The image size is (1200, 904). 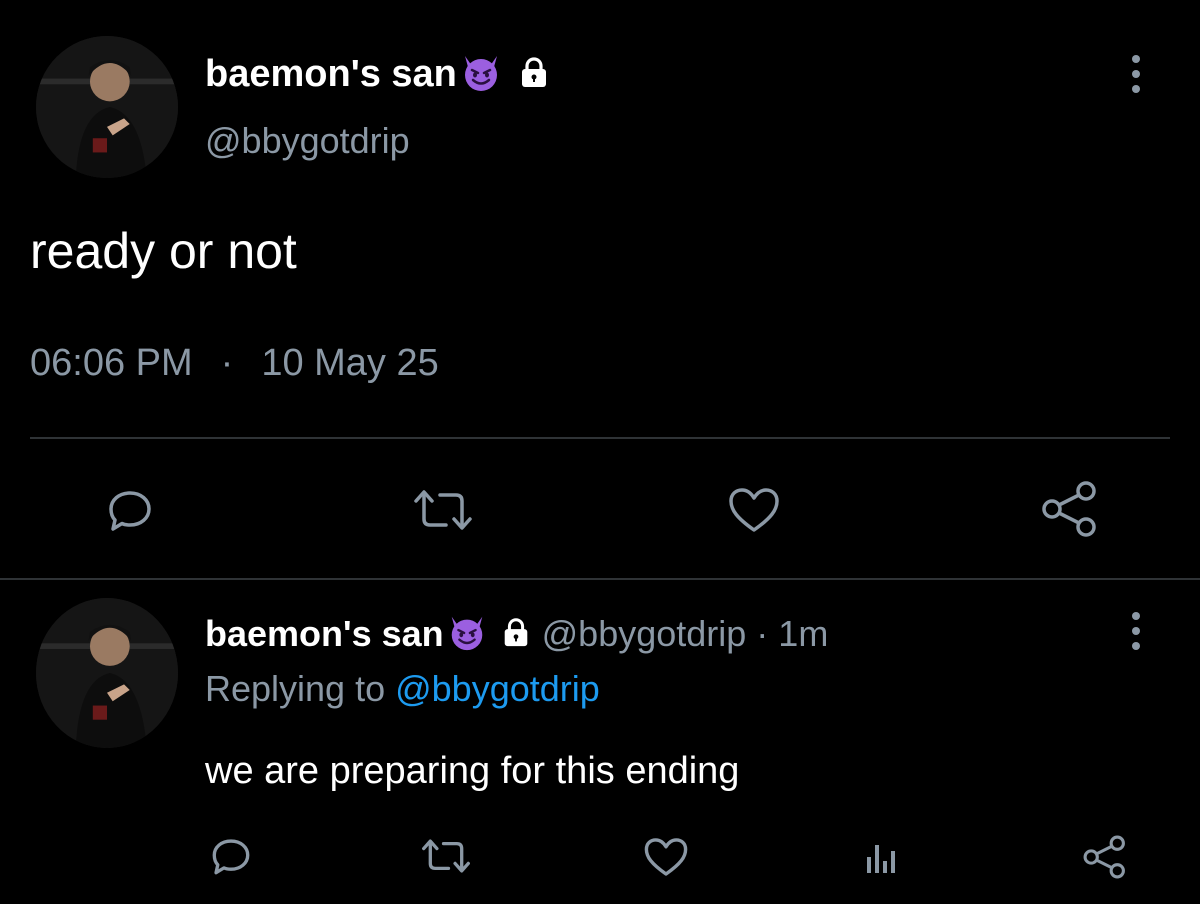 I want to click on reply-display-name: baemon's san, so click(x=324, y=634).